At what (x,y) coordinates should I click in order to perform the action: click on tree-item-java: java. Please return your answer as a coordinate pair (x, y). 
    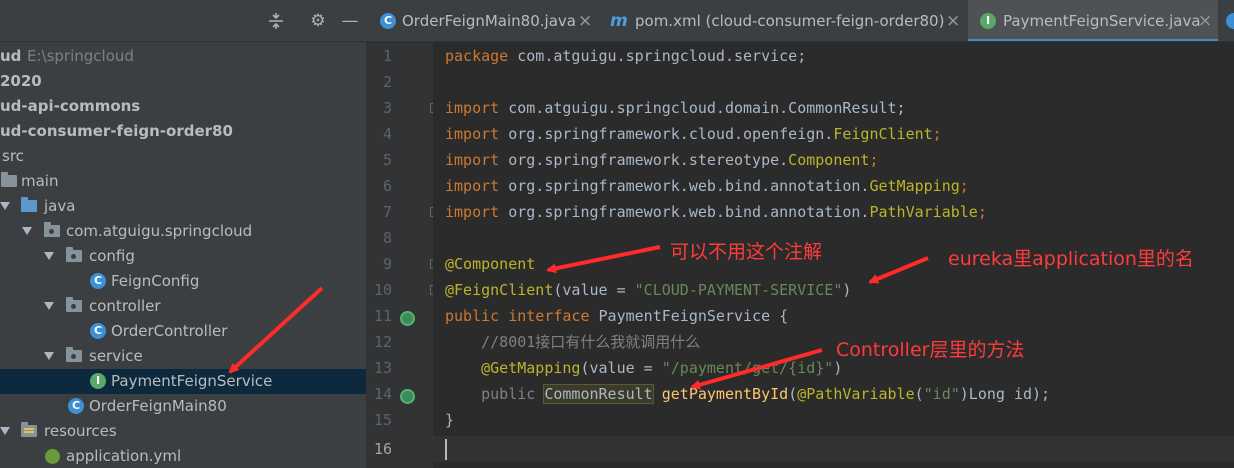
    Looking at the image, I should click on (183, 206).